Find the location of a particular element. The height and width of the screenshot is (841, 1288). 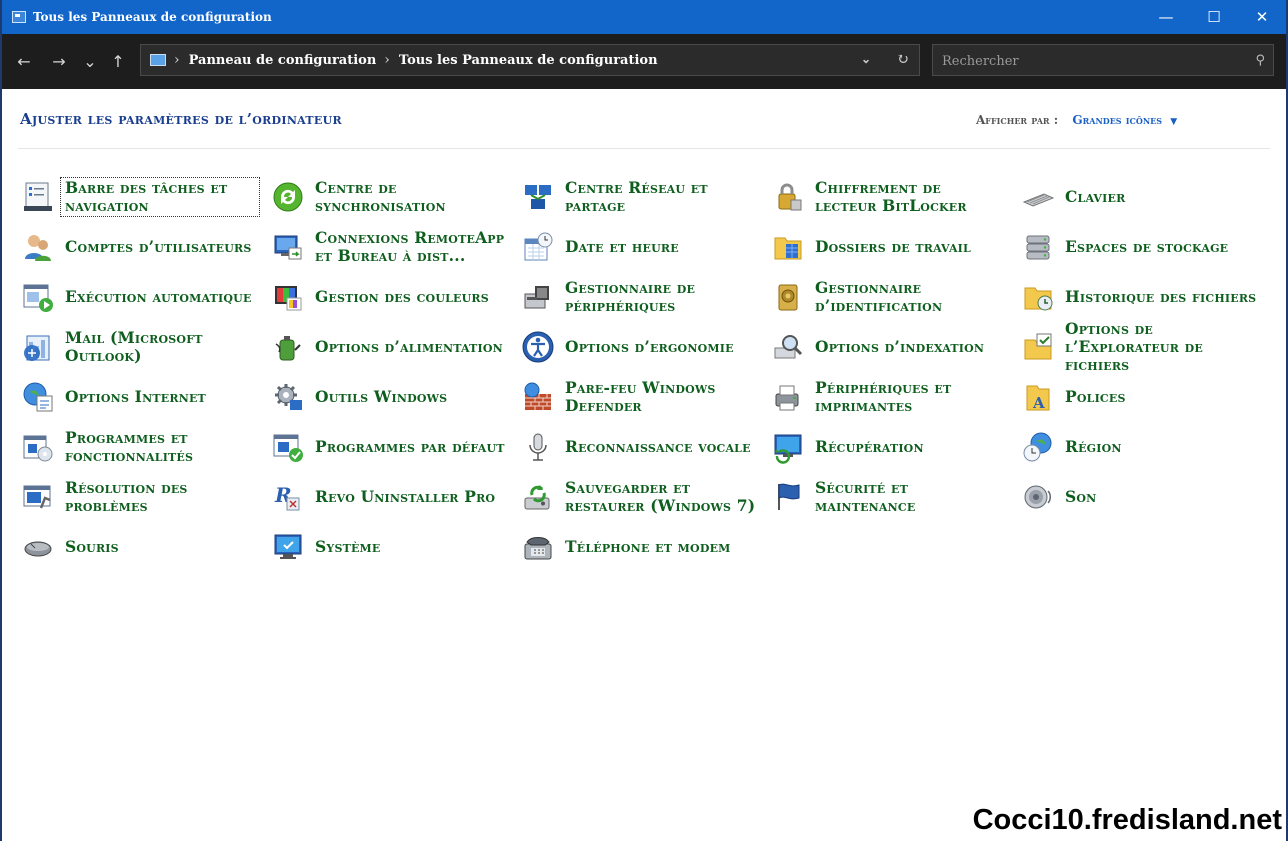

control-panel-item: Dossiers de travail is located at coordinates (888, 247).